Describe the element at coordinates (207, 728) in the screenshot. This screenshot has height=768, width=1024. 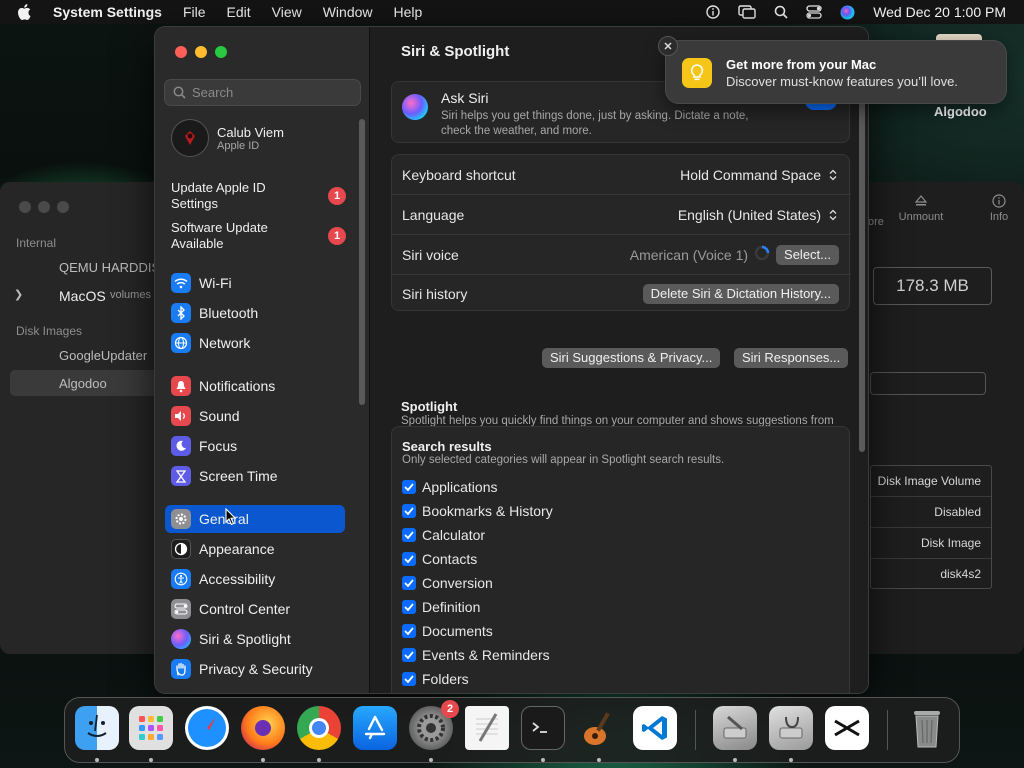
I see `safari-icon` at that location.